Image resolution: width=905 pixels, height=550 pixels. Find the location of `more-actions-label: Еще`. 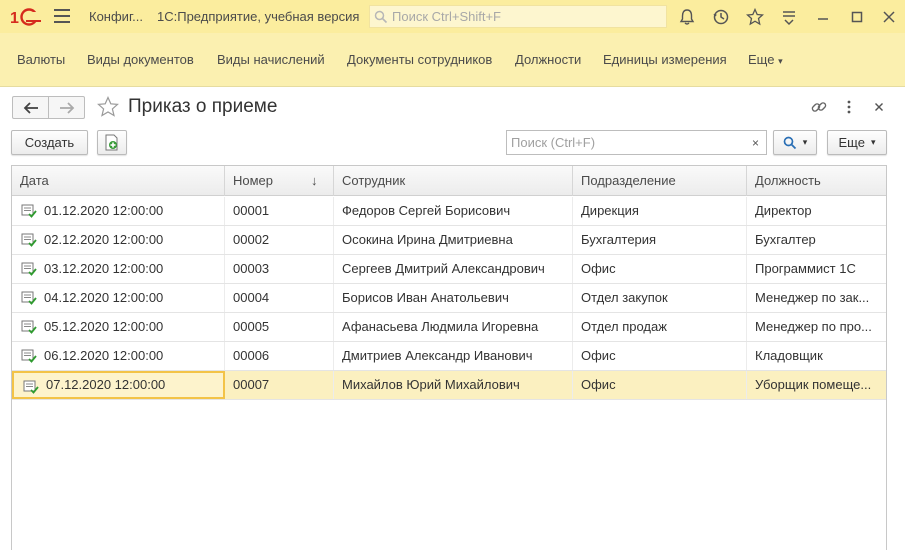

more-actions-label: Еще is located at coordinates (851, 142).